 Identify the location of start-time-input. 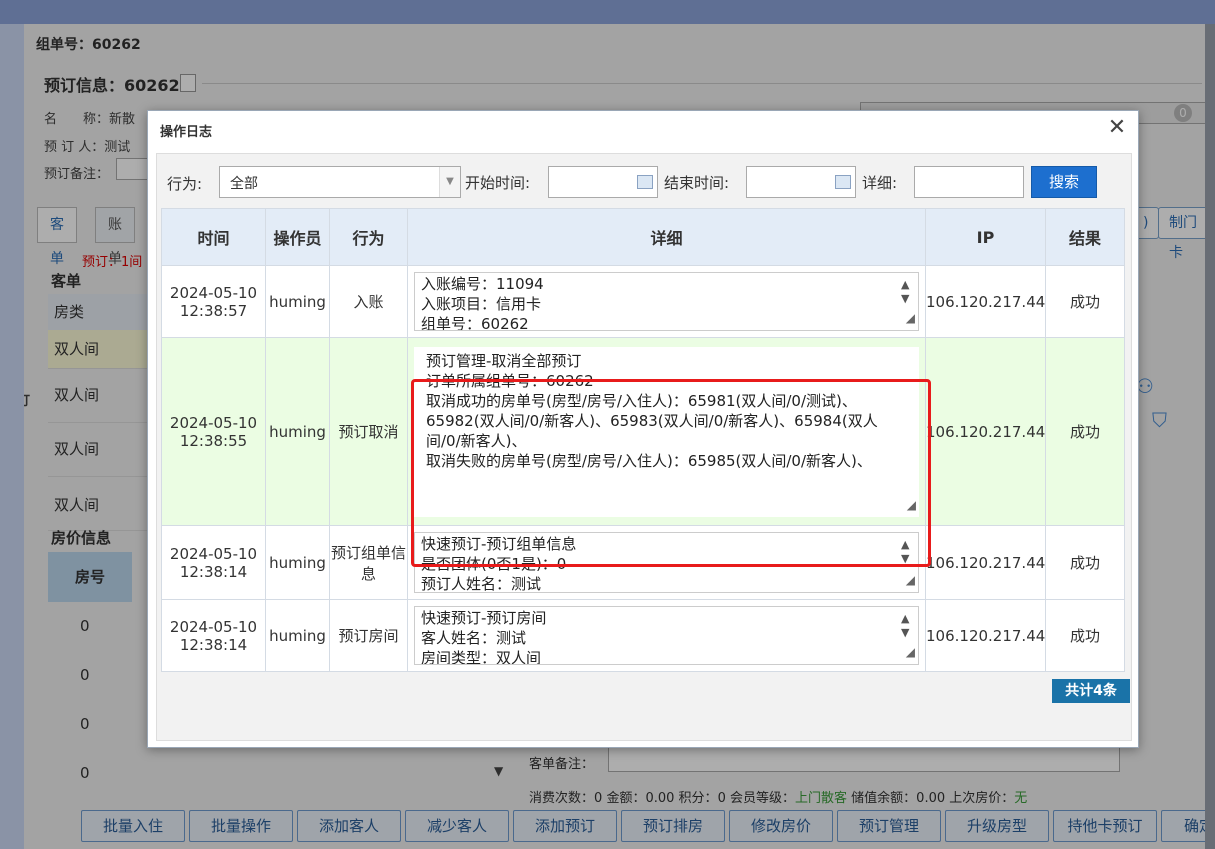
(603, 182).